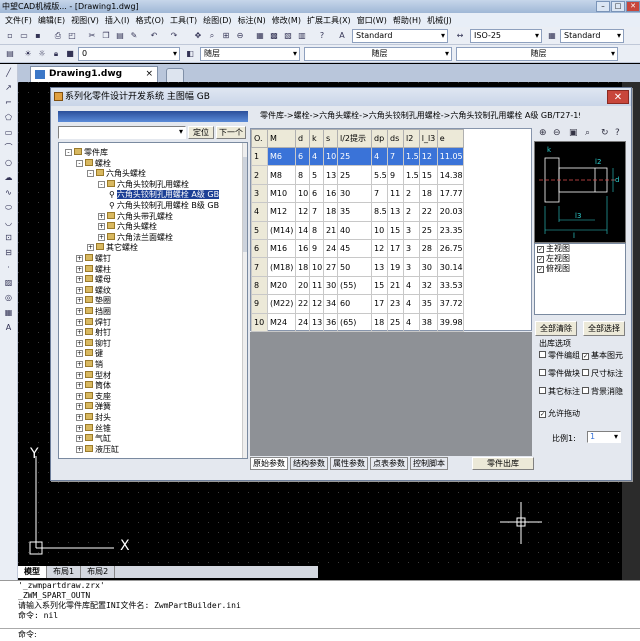  What do you see at coordinates (281, 212) in the screenshot?
I see `table-cell: M12` at bounding box center [281, 212].